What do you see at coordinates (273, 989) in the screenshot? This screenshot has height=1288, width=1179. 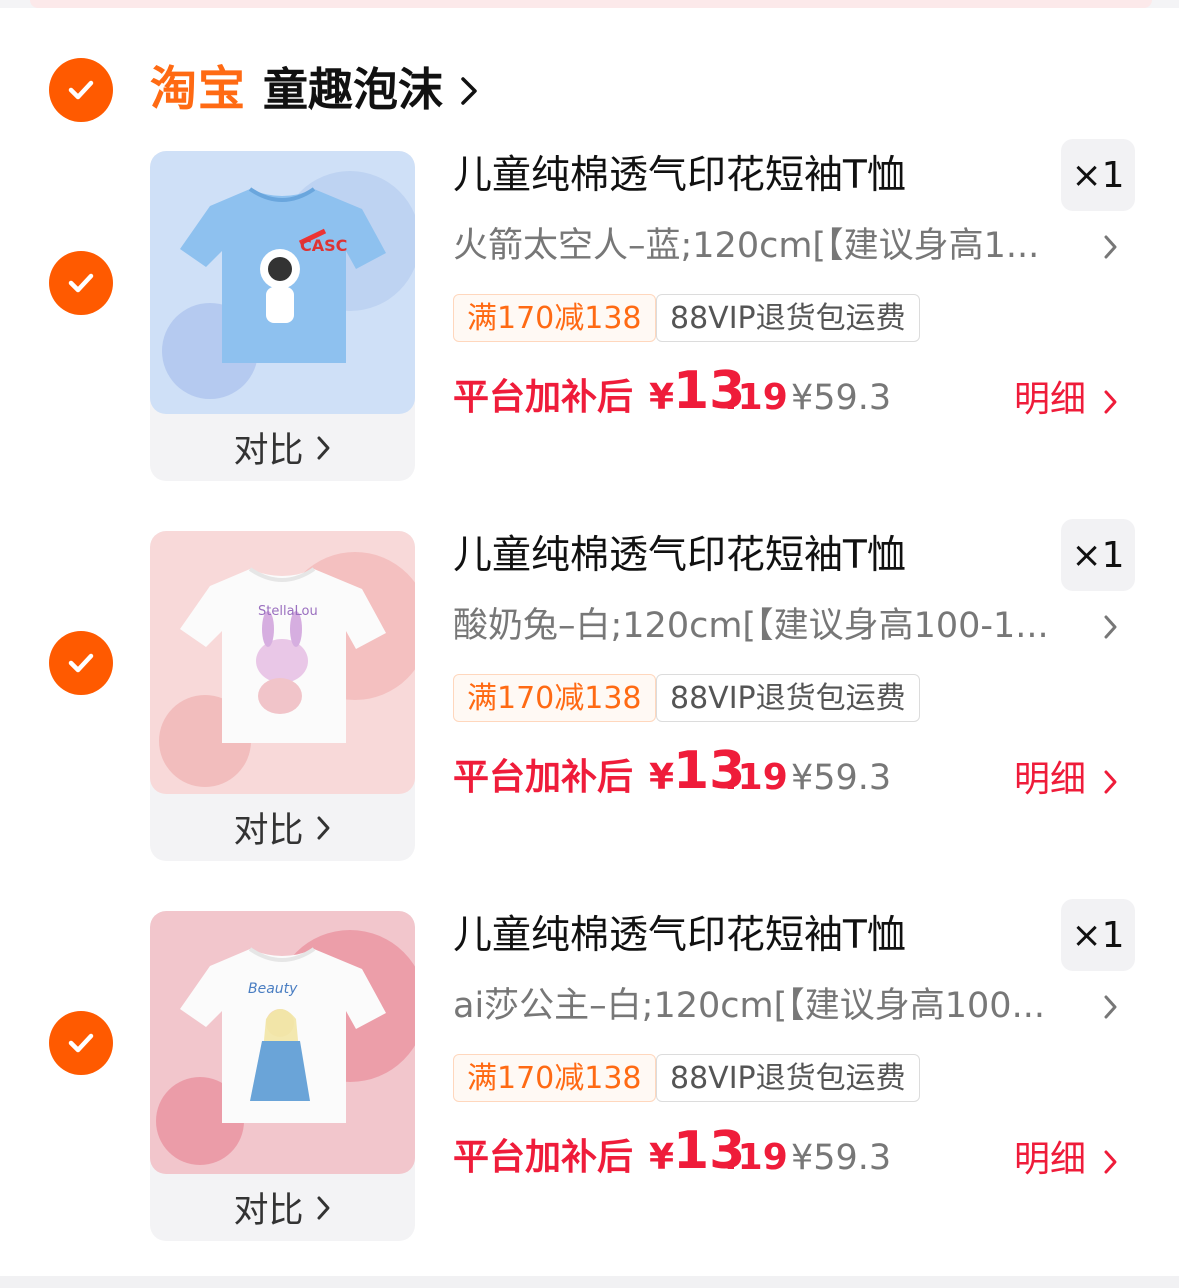 I see `svg-text: Beauty` at bounding box center [273, 989].